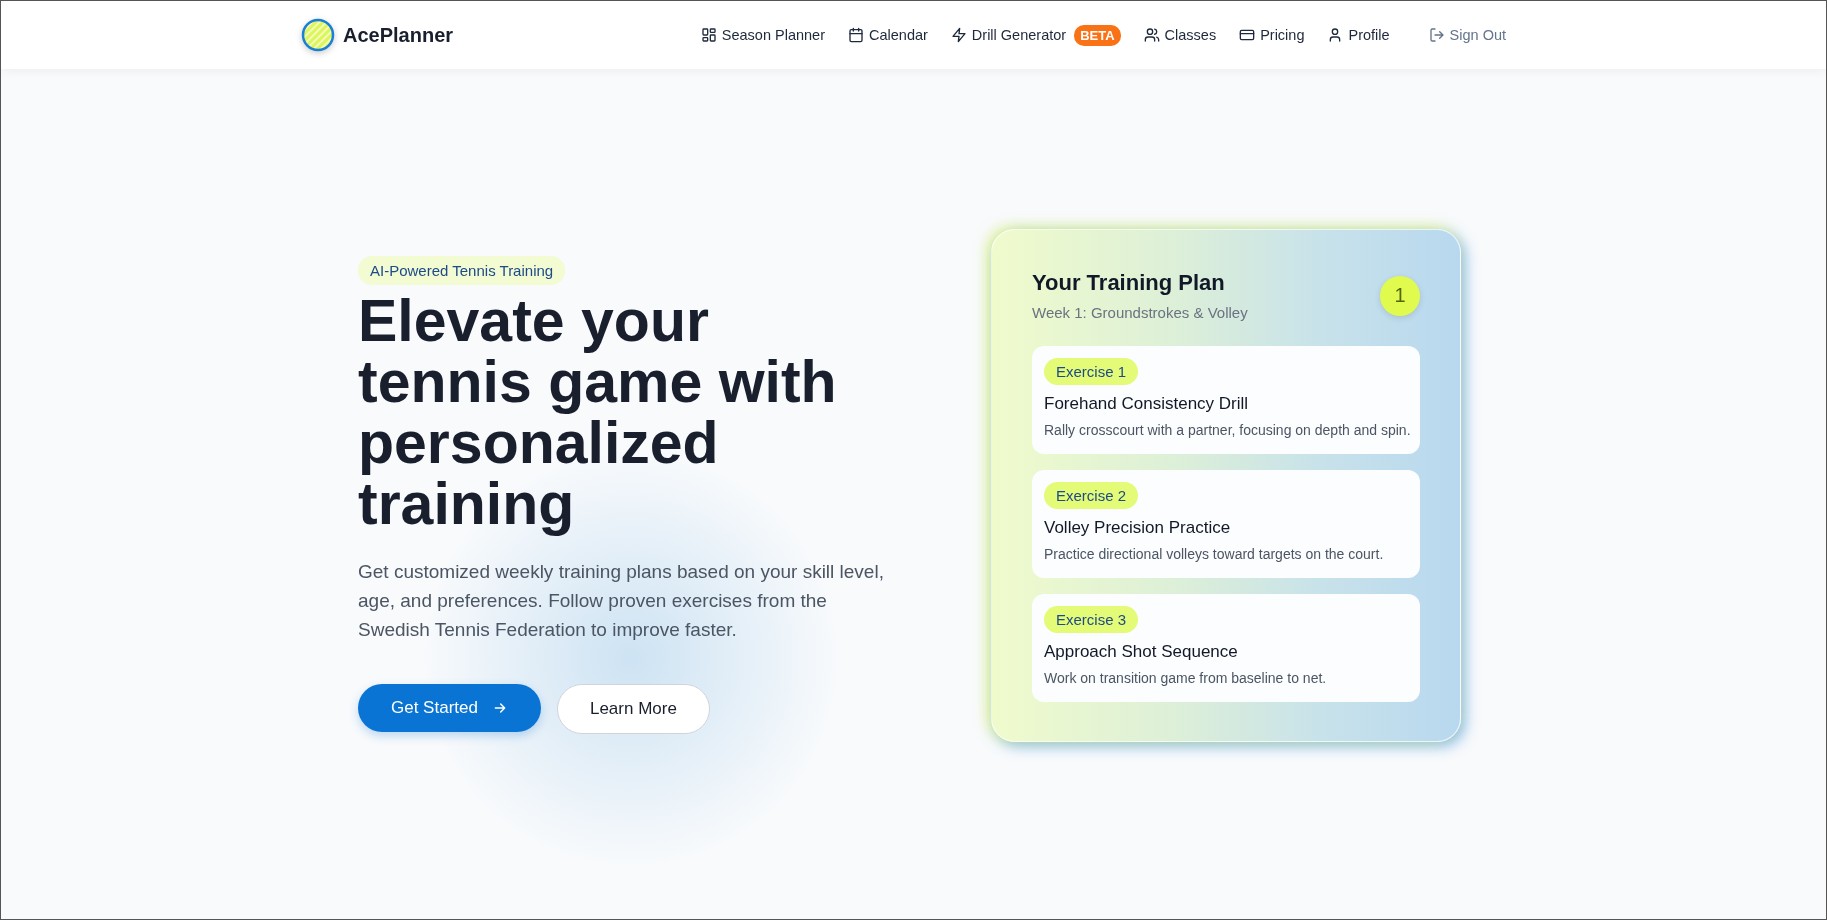 This screenshot has height=920, width=1827. I want to click on grid-icon, so click(708, 35).